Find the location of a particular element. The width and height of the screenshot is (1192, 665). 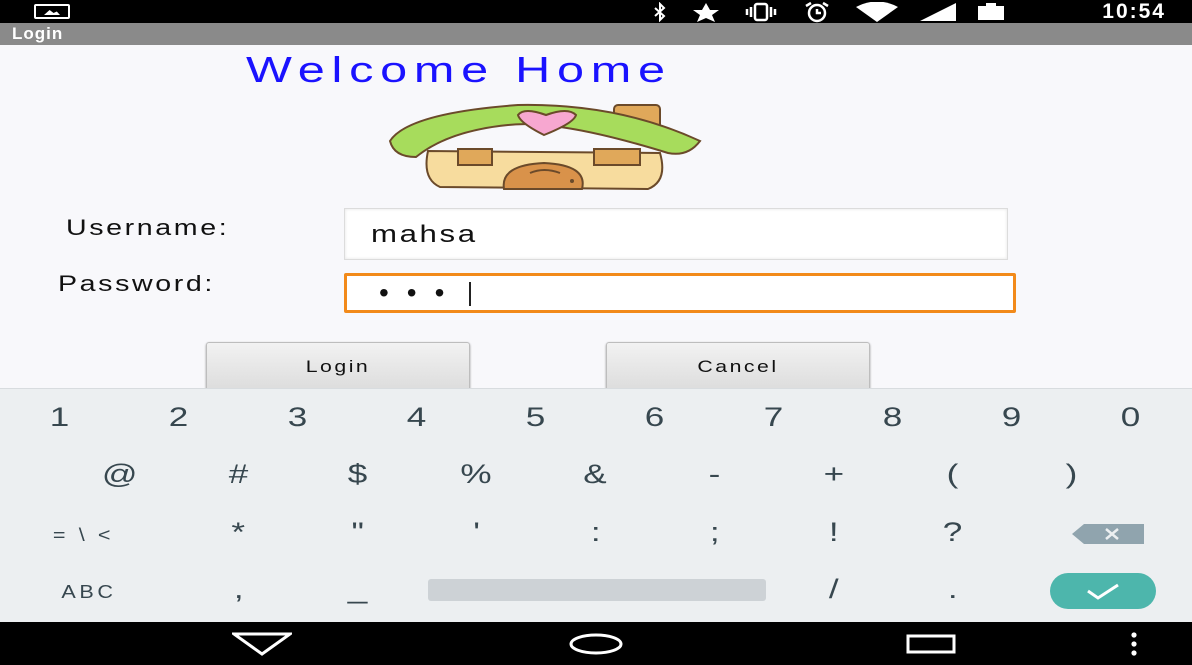

status-bar: 10:54 is located at coordinates (596, 11).